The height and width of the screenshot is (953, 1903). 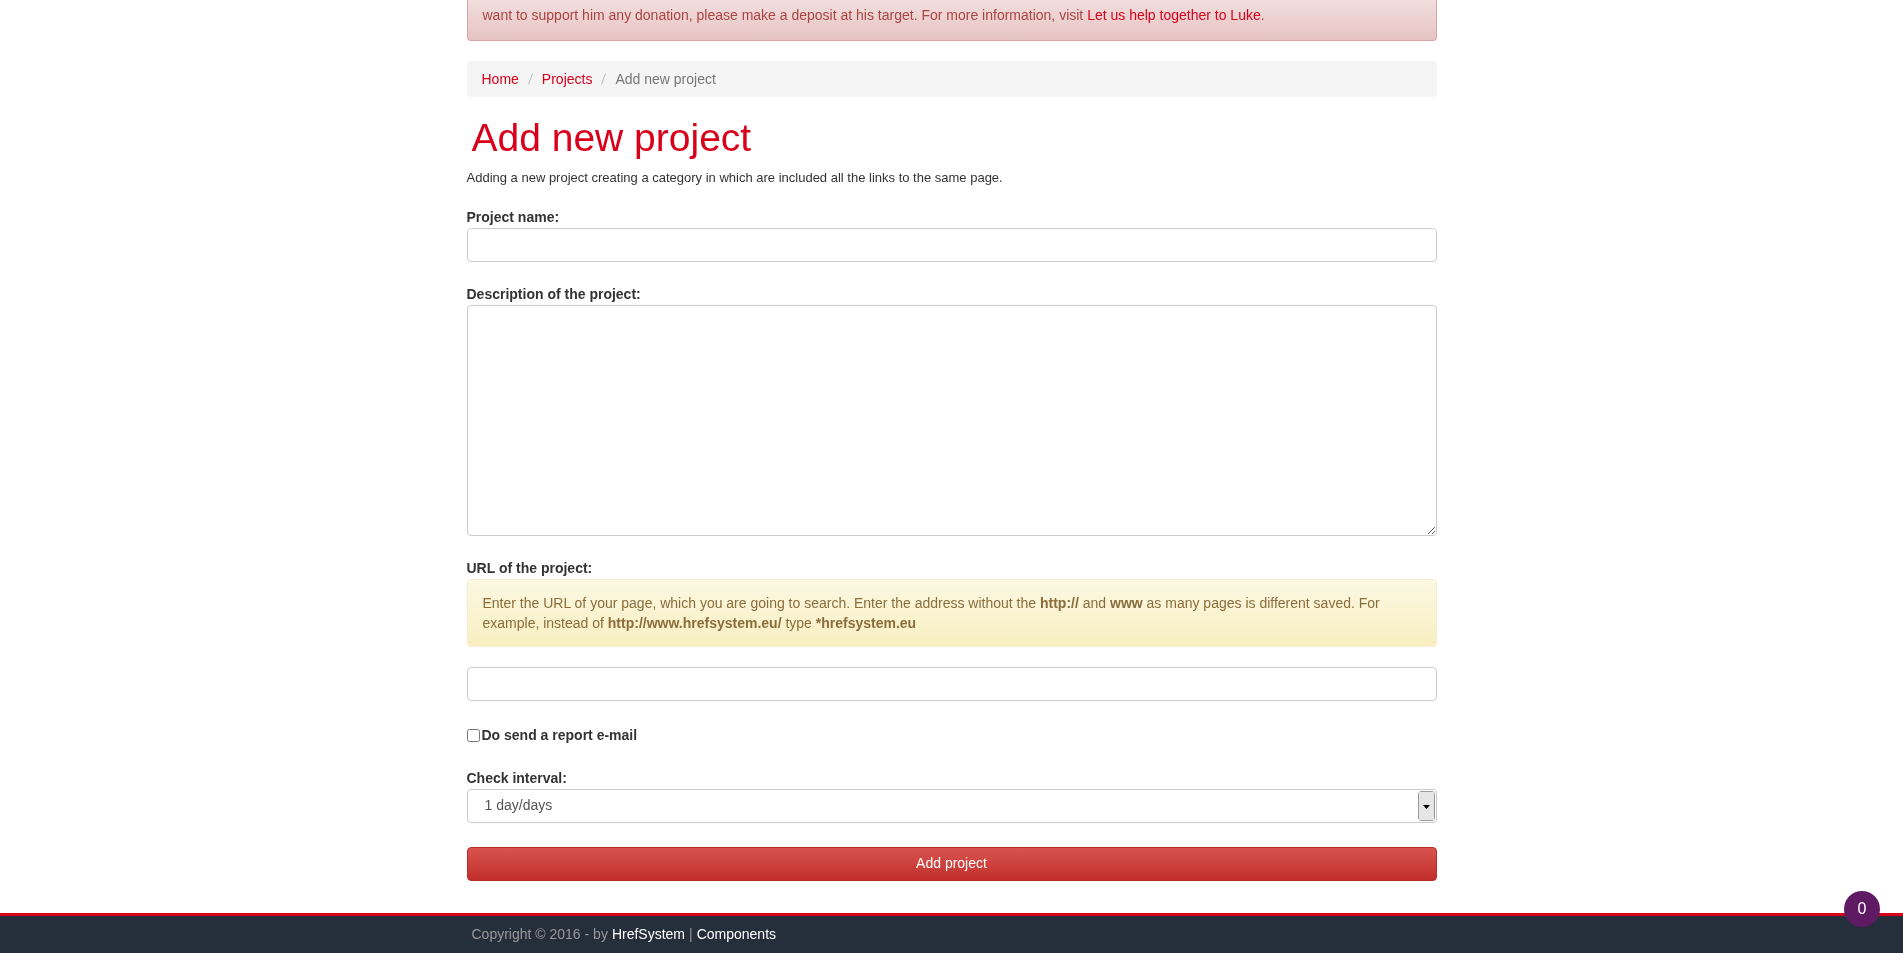 I want to click on counter-badge: 0, so click(x=1862, y=909).